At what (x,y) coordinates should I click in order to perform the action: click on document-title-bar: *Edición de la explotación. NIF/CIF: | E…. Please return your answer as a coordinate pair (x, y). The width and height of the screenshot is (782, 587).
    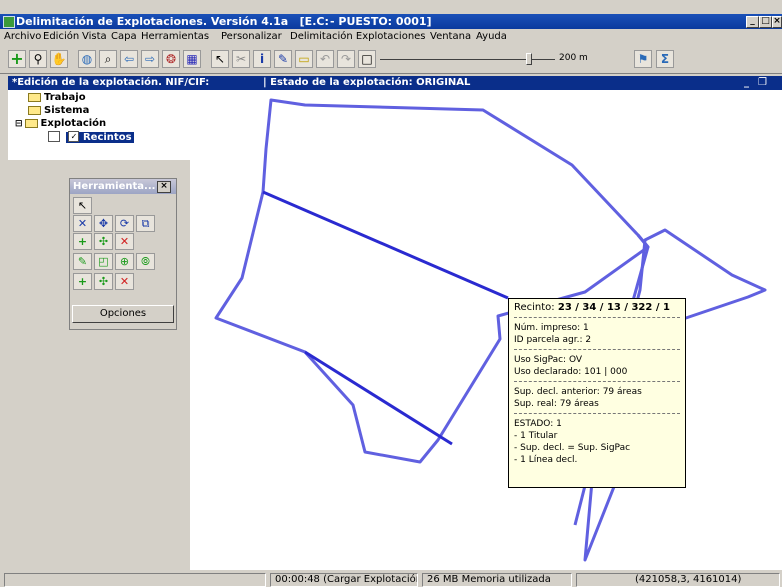
    Looking at the image, I should click on (395, 83).